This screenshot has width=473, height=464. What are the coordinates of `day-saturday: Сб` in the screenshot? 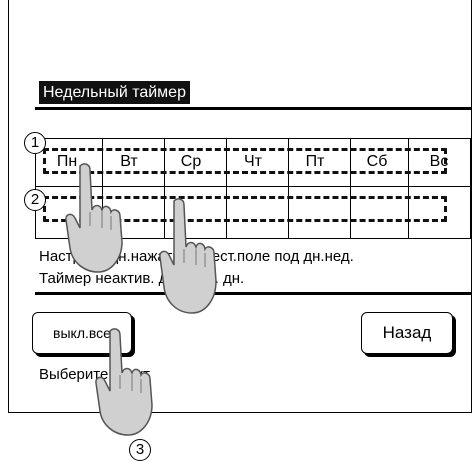 It's located at (377, 162).